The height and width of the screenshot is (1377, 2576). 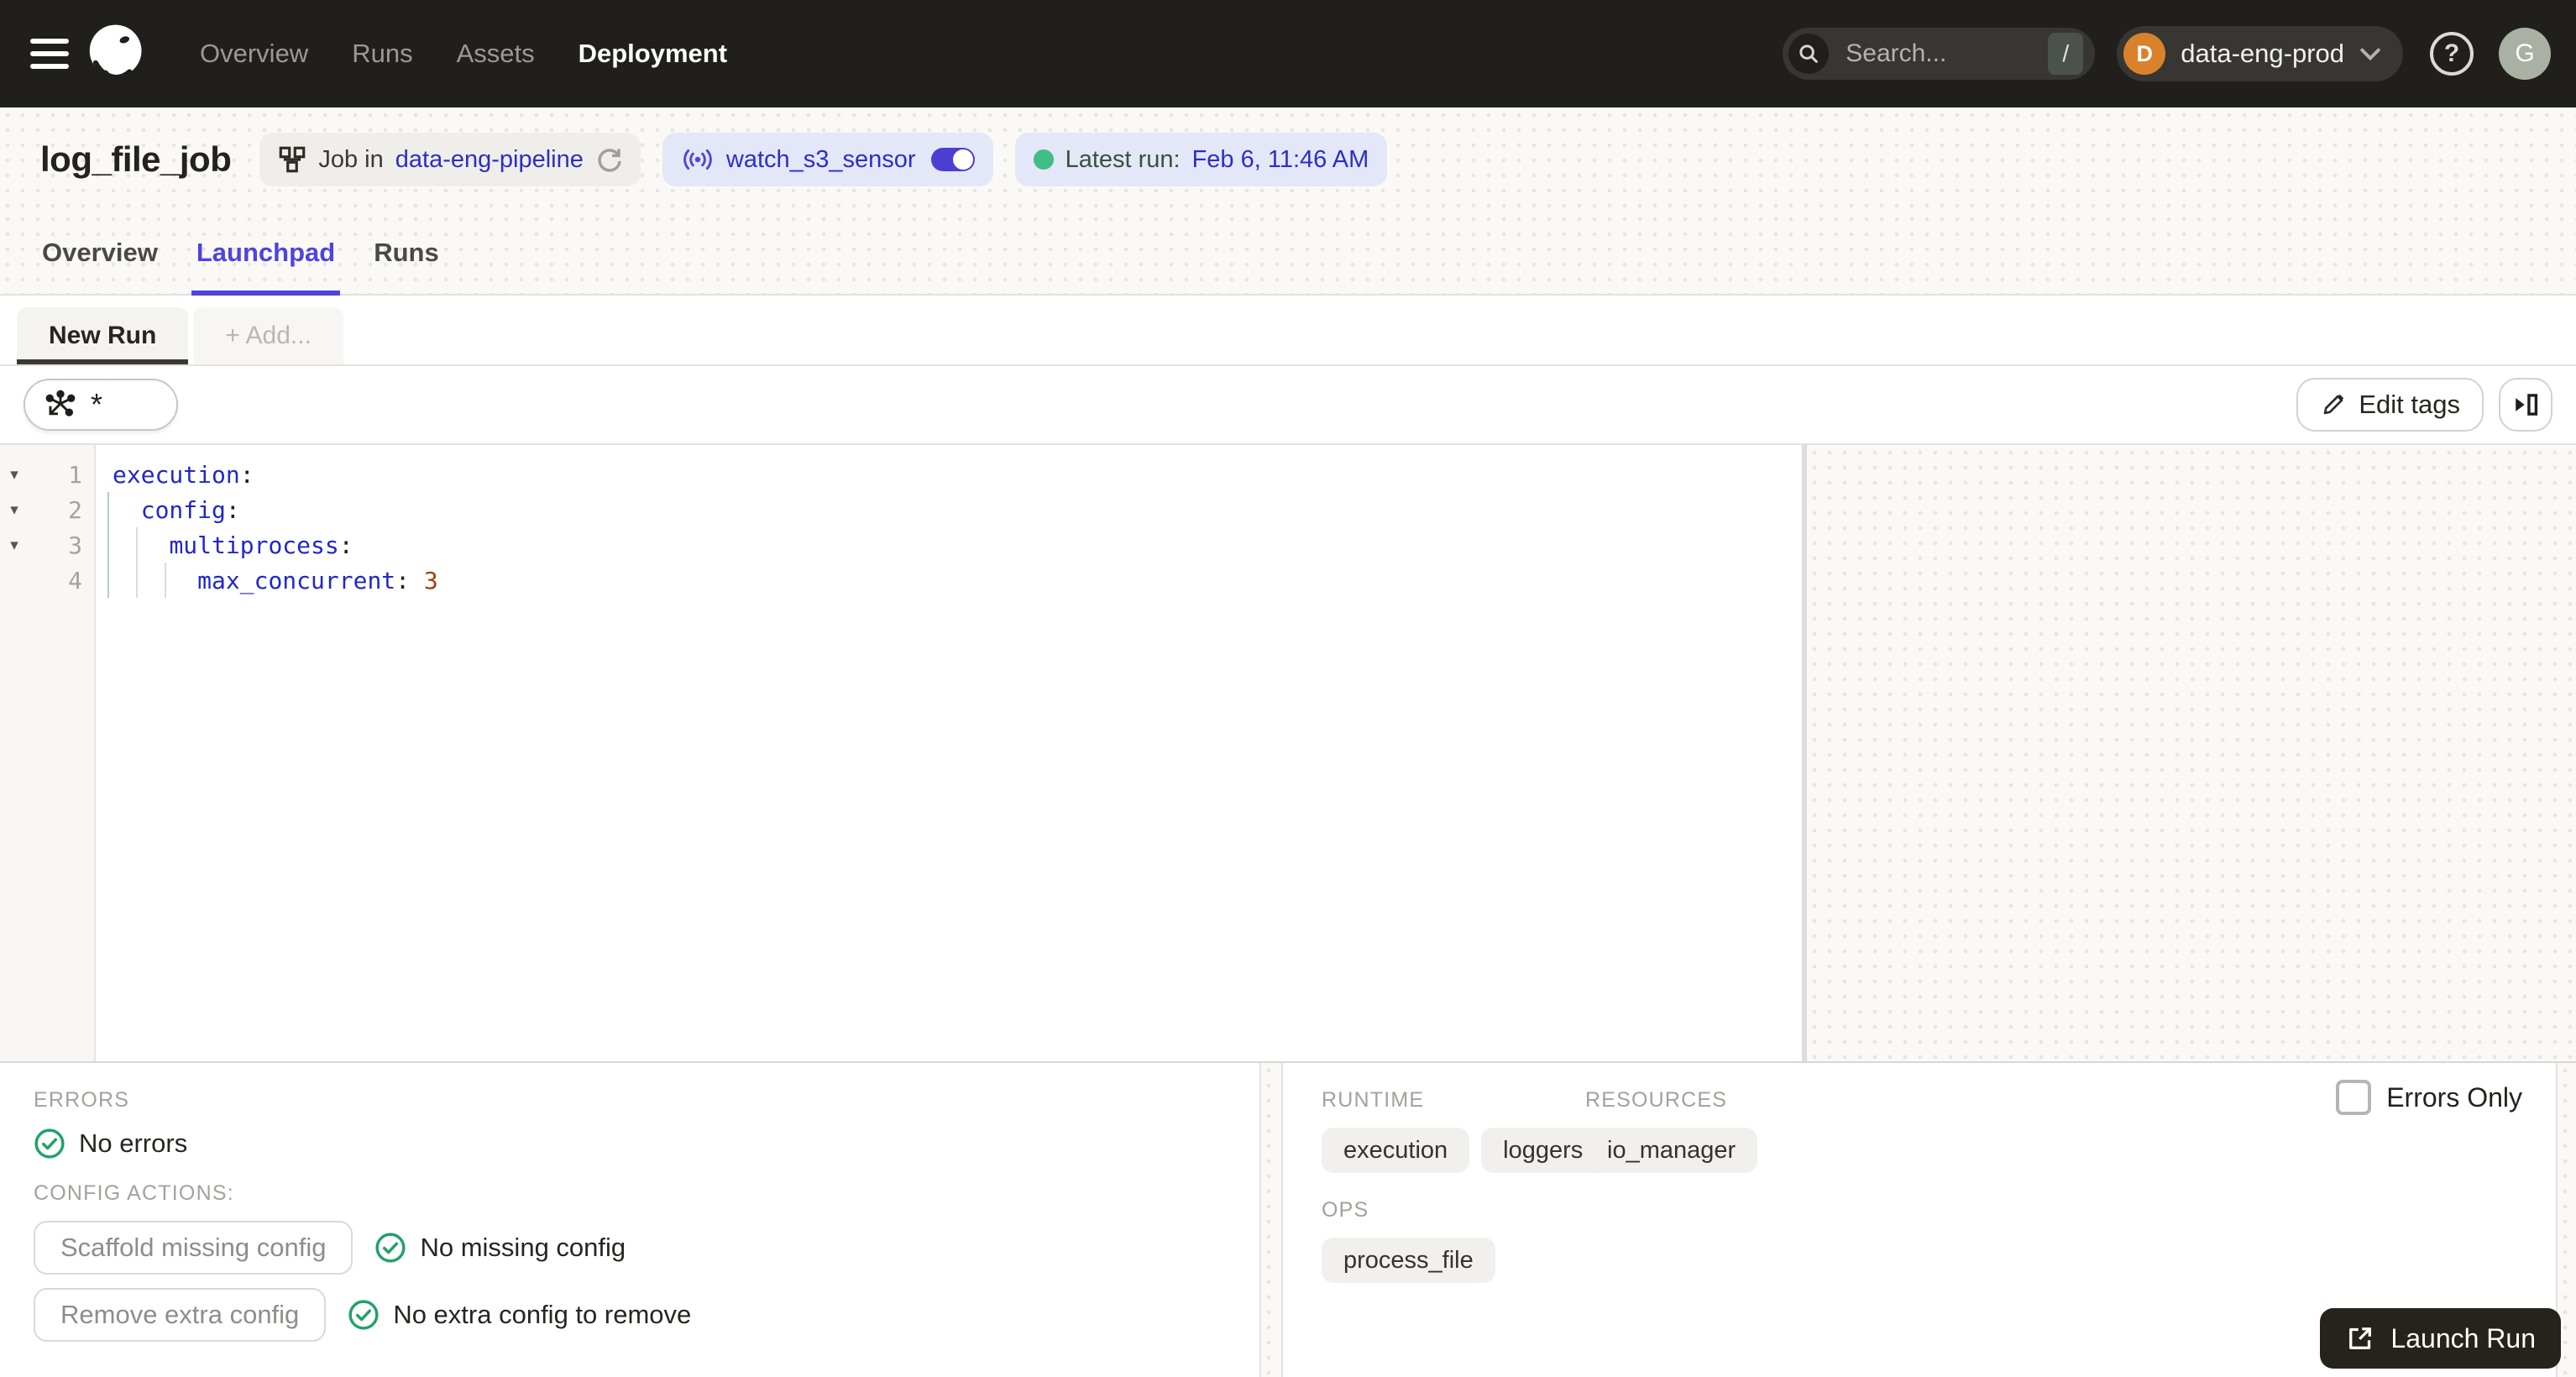 I want to click on user-avatar: G, so click(x=2525, y=54).